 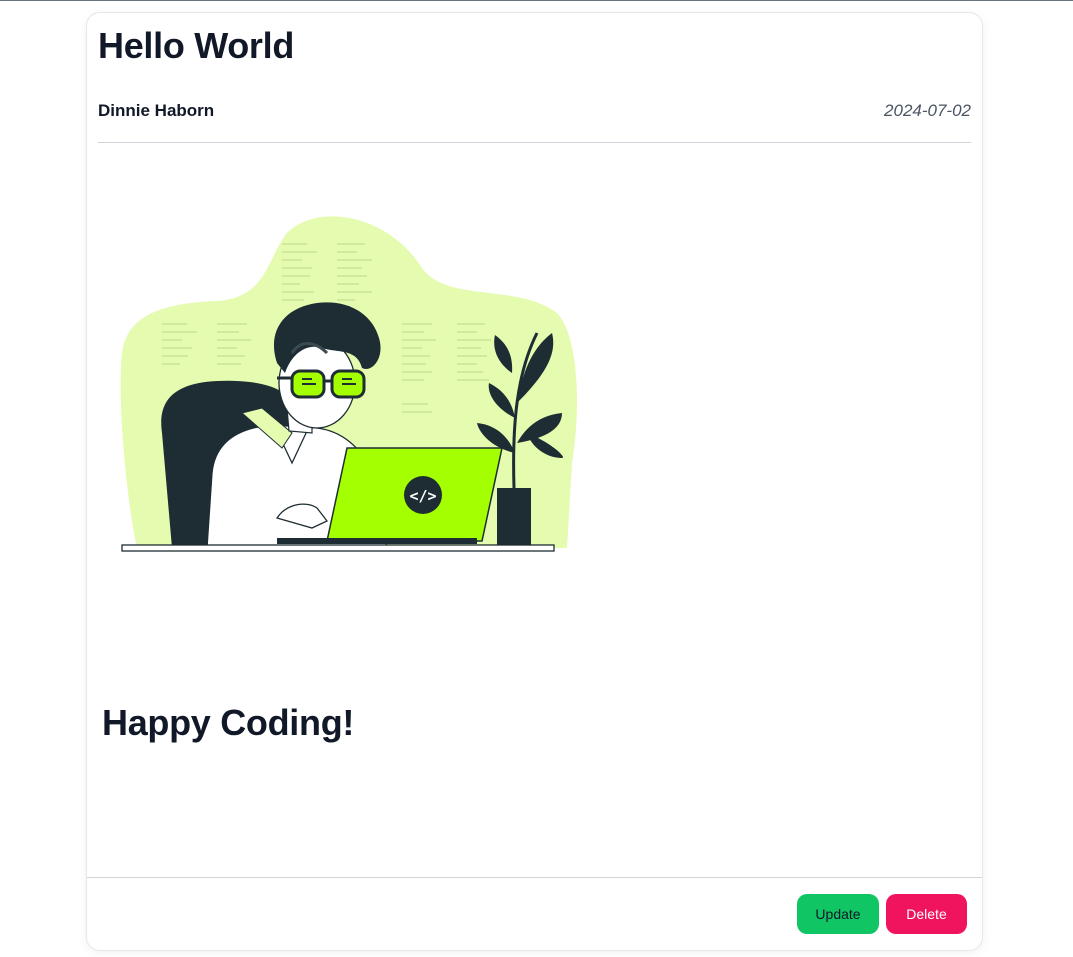 What do you see at coordinates (156, 110) in the screenshot?
I see `author-name: Dinnie Haborn` at bounding box center [156, 110].